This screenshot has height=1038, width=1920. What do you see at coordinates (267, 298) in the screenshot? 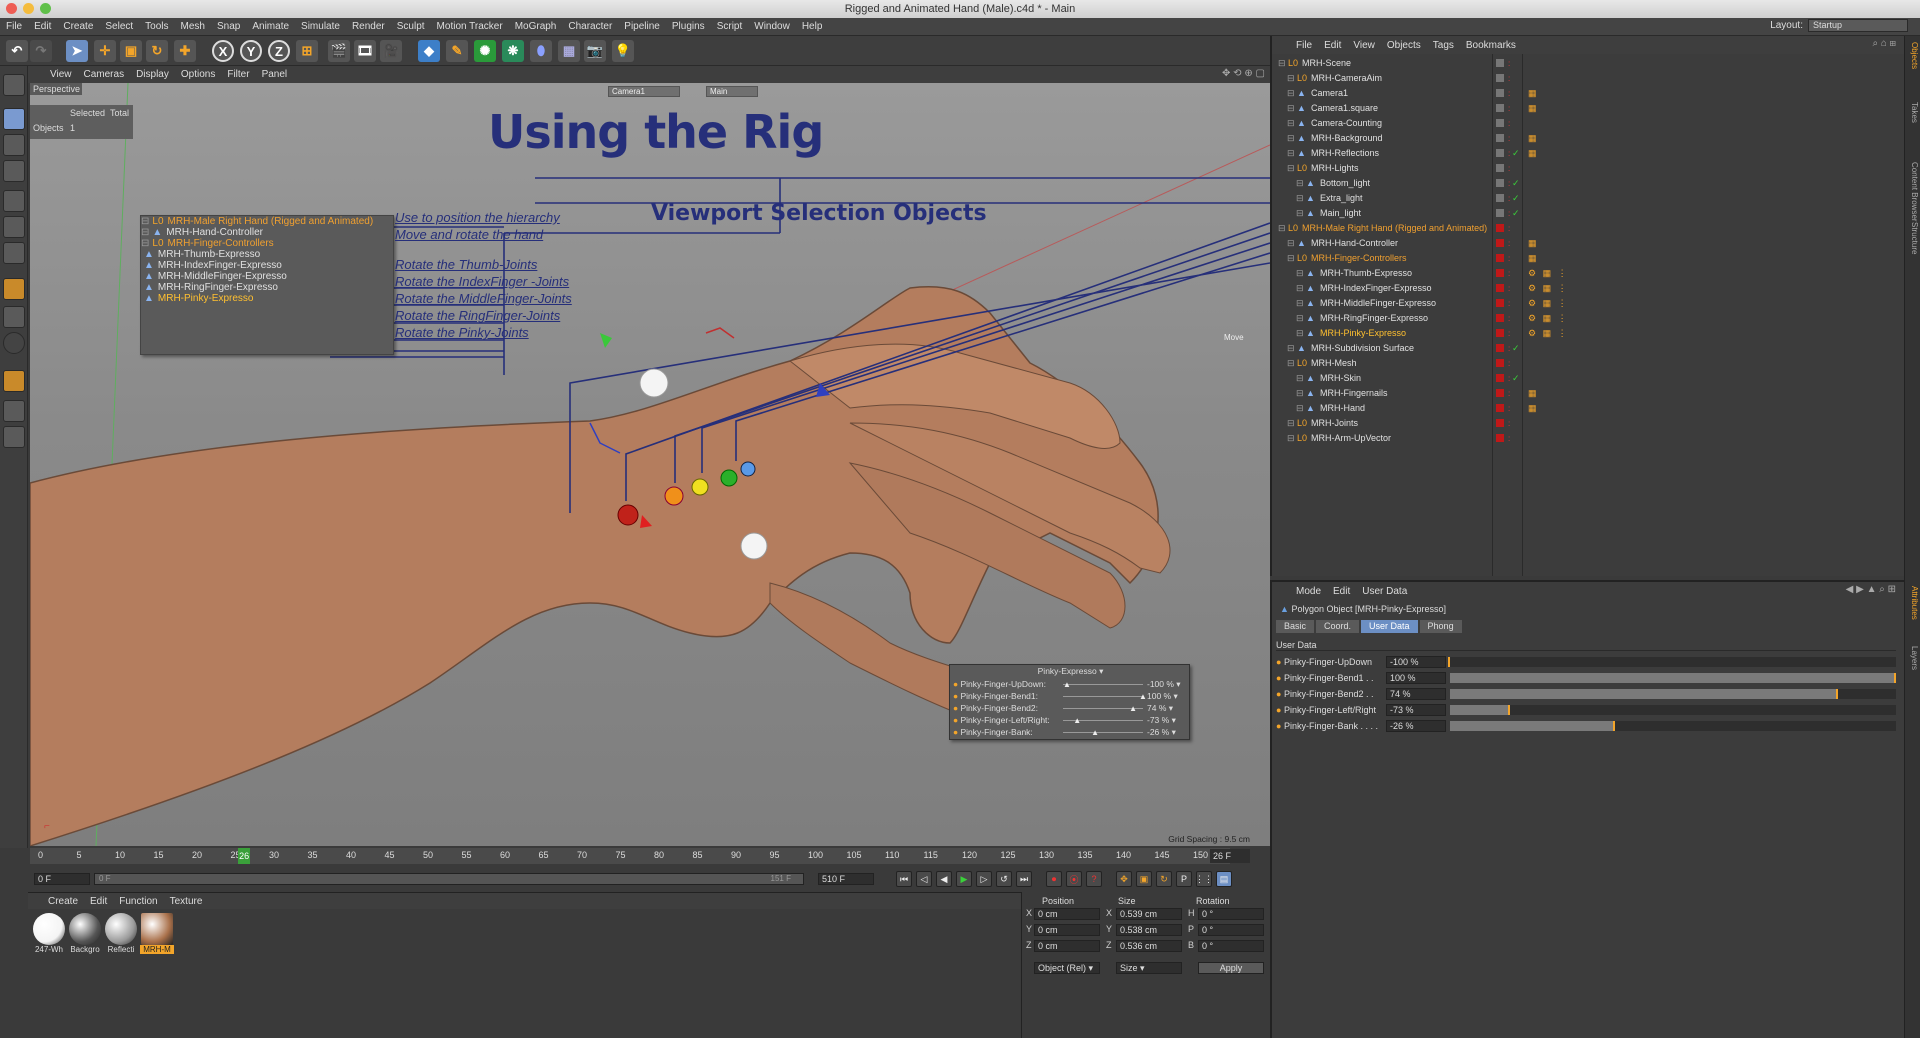
I see `hierarchy-item: ▲ MRH-Pinky-Expresso` at bounding box center [267, 298].